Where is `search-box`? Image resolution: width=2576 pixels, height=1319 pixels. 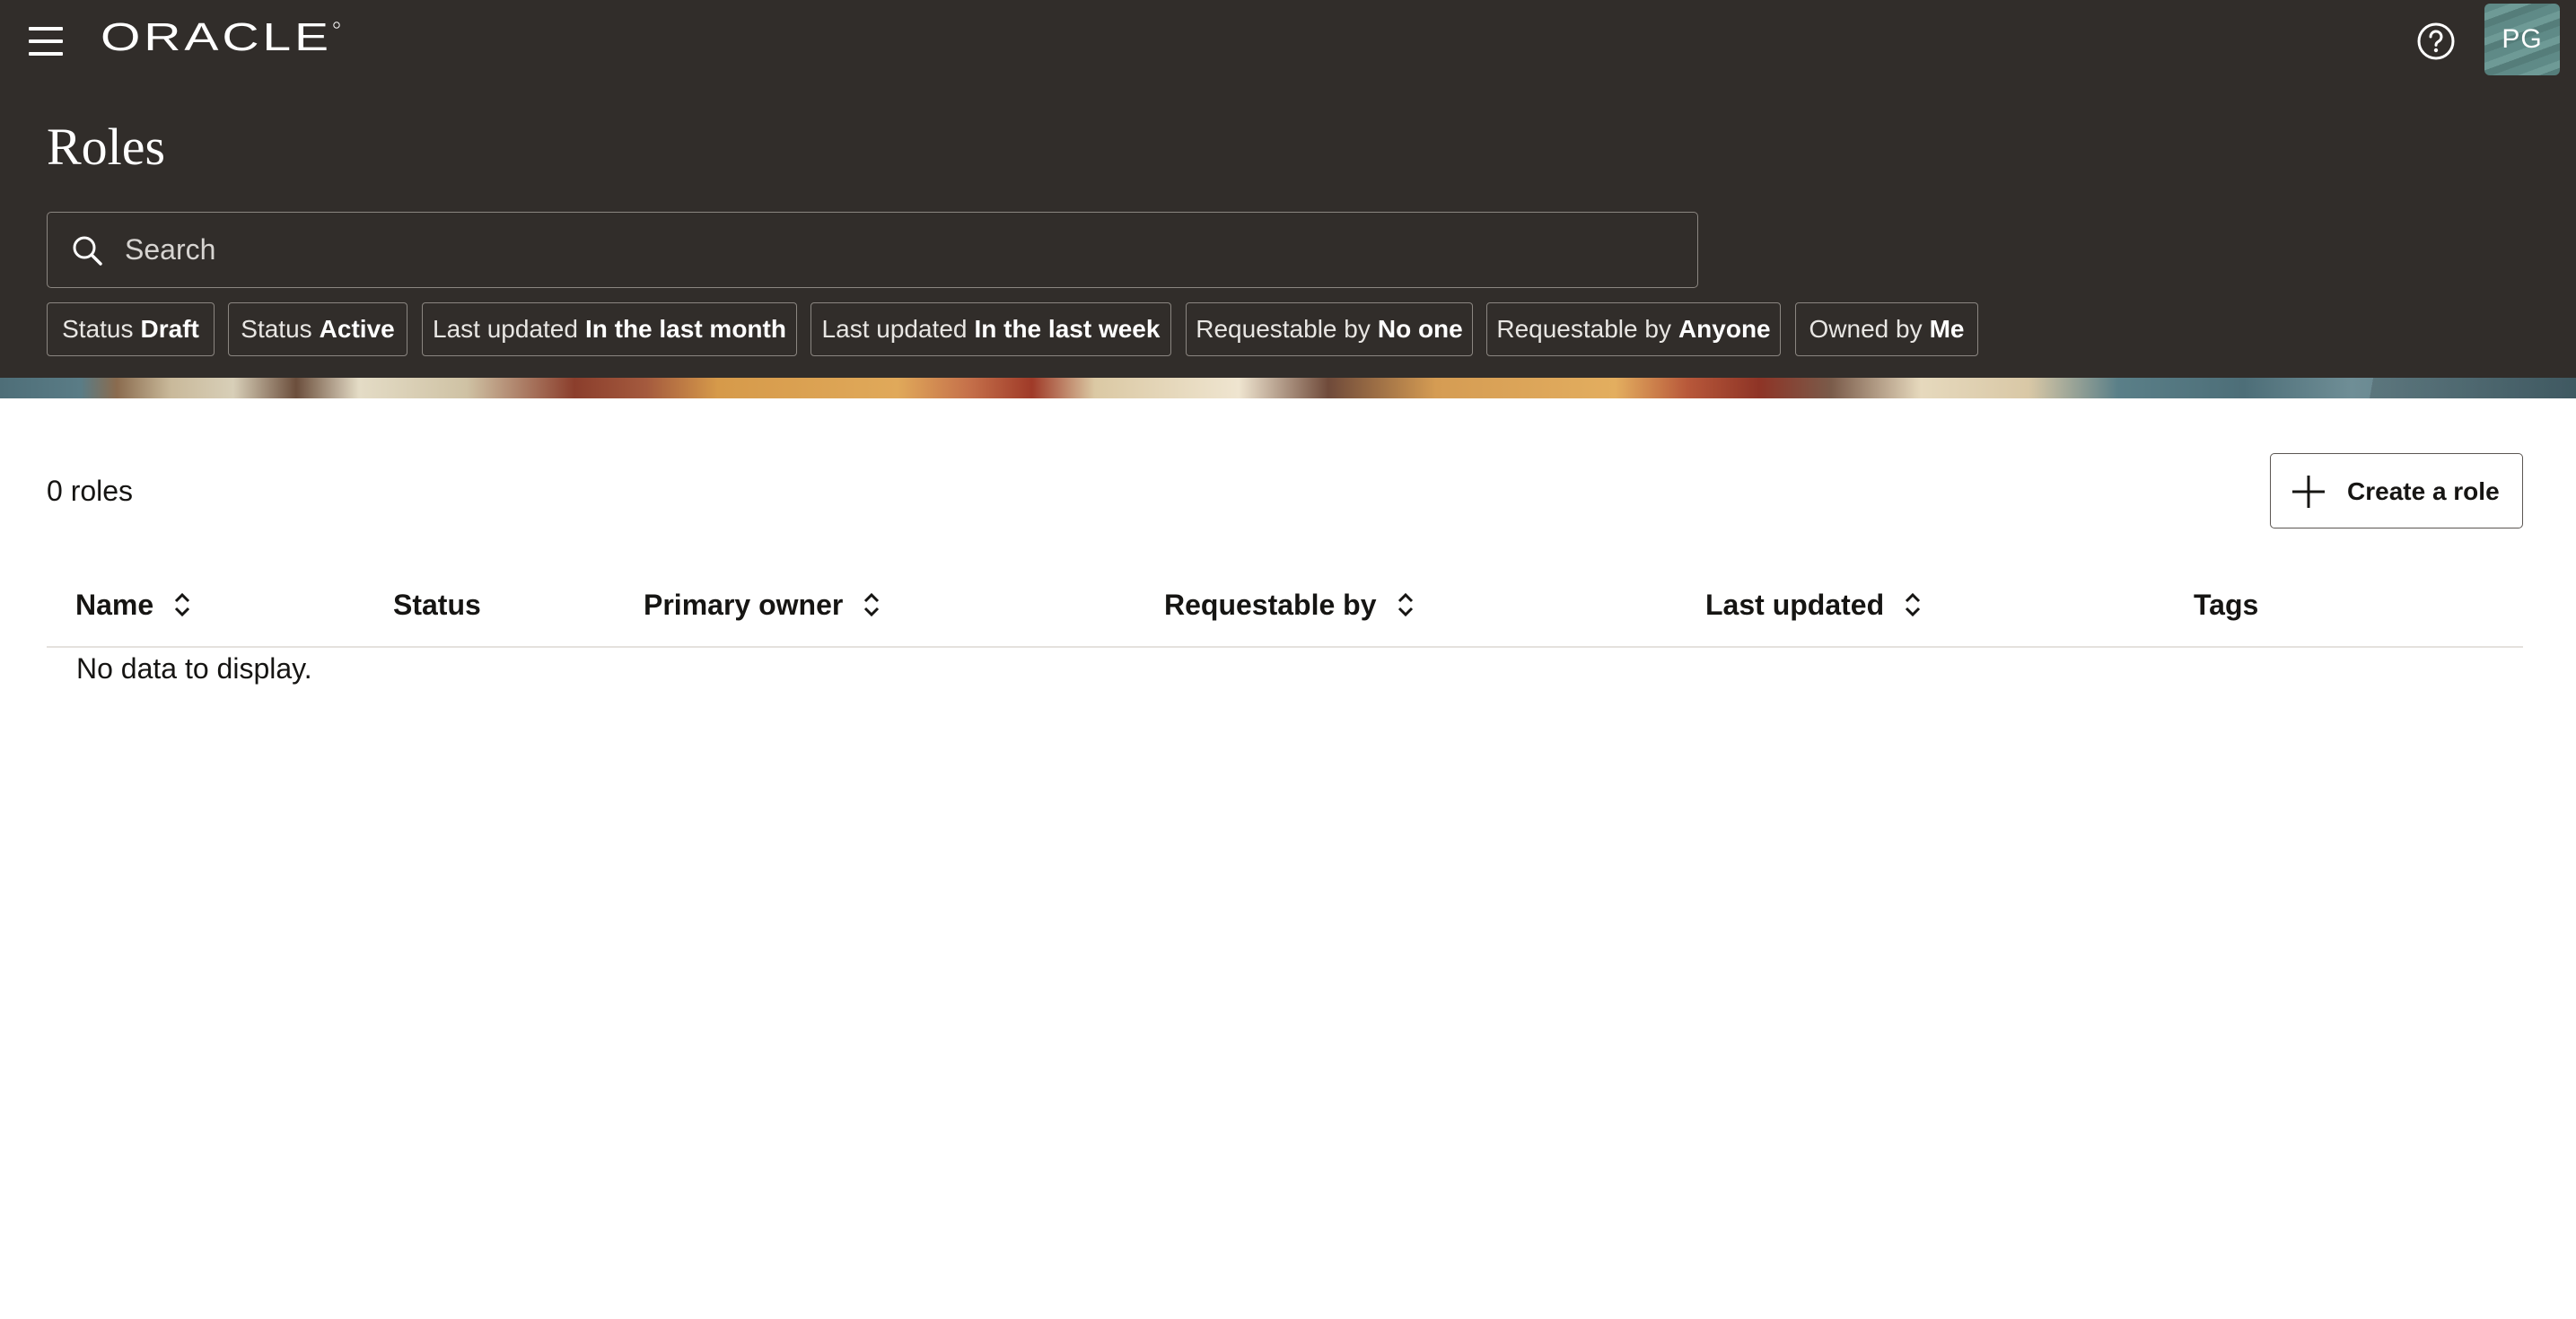 search-box is located at coordinates (872, 250).